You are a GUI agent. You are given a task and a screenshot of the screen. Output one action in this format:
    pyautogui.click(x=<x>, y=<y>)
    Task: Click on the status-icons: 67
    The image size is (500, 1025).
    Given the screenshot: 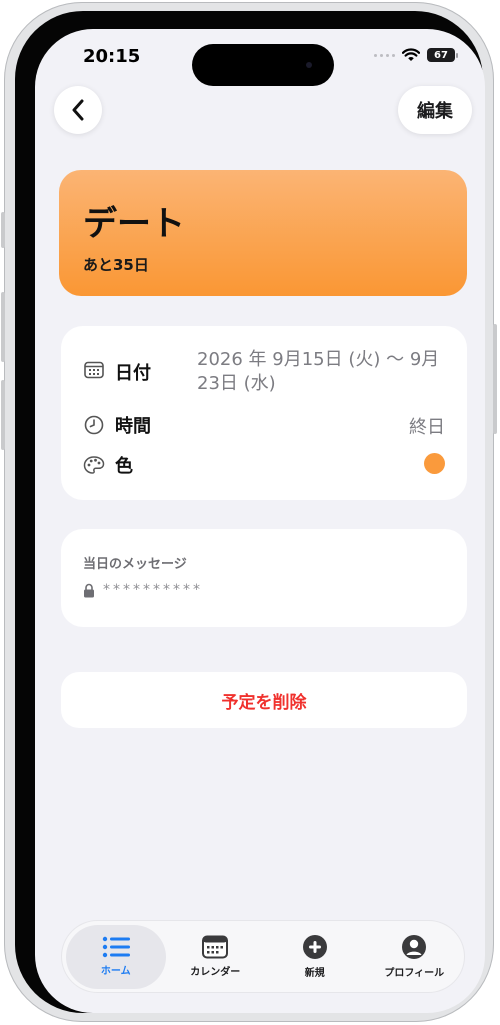 What is the action you would take?
    pyautogui.click(x=416, y=55)
    